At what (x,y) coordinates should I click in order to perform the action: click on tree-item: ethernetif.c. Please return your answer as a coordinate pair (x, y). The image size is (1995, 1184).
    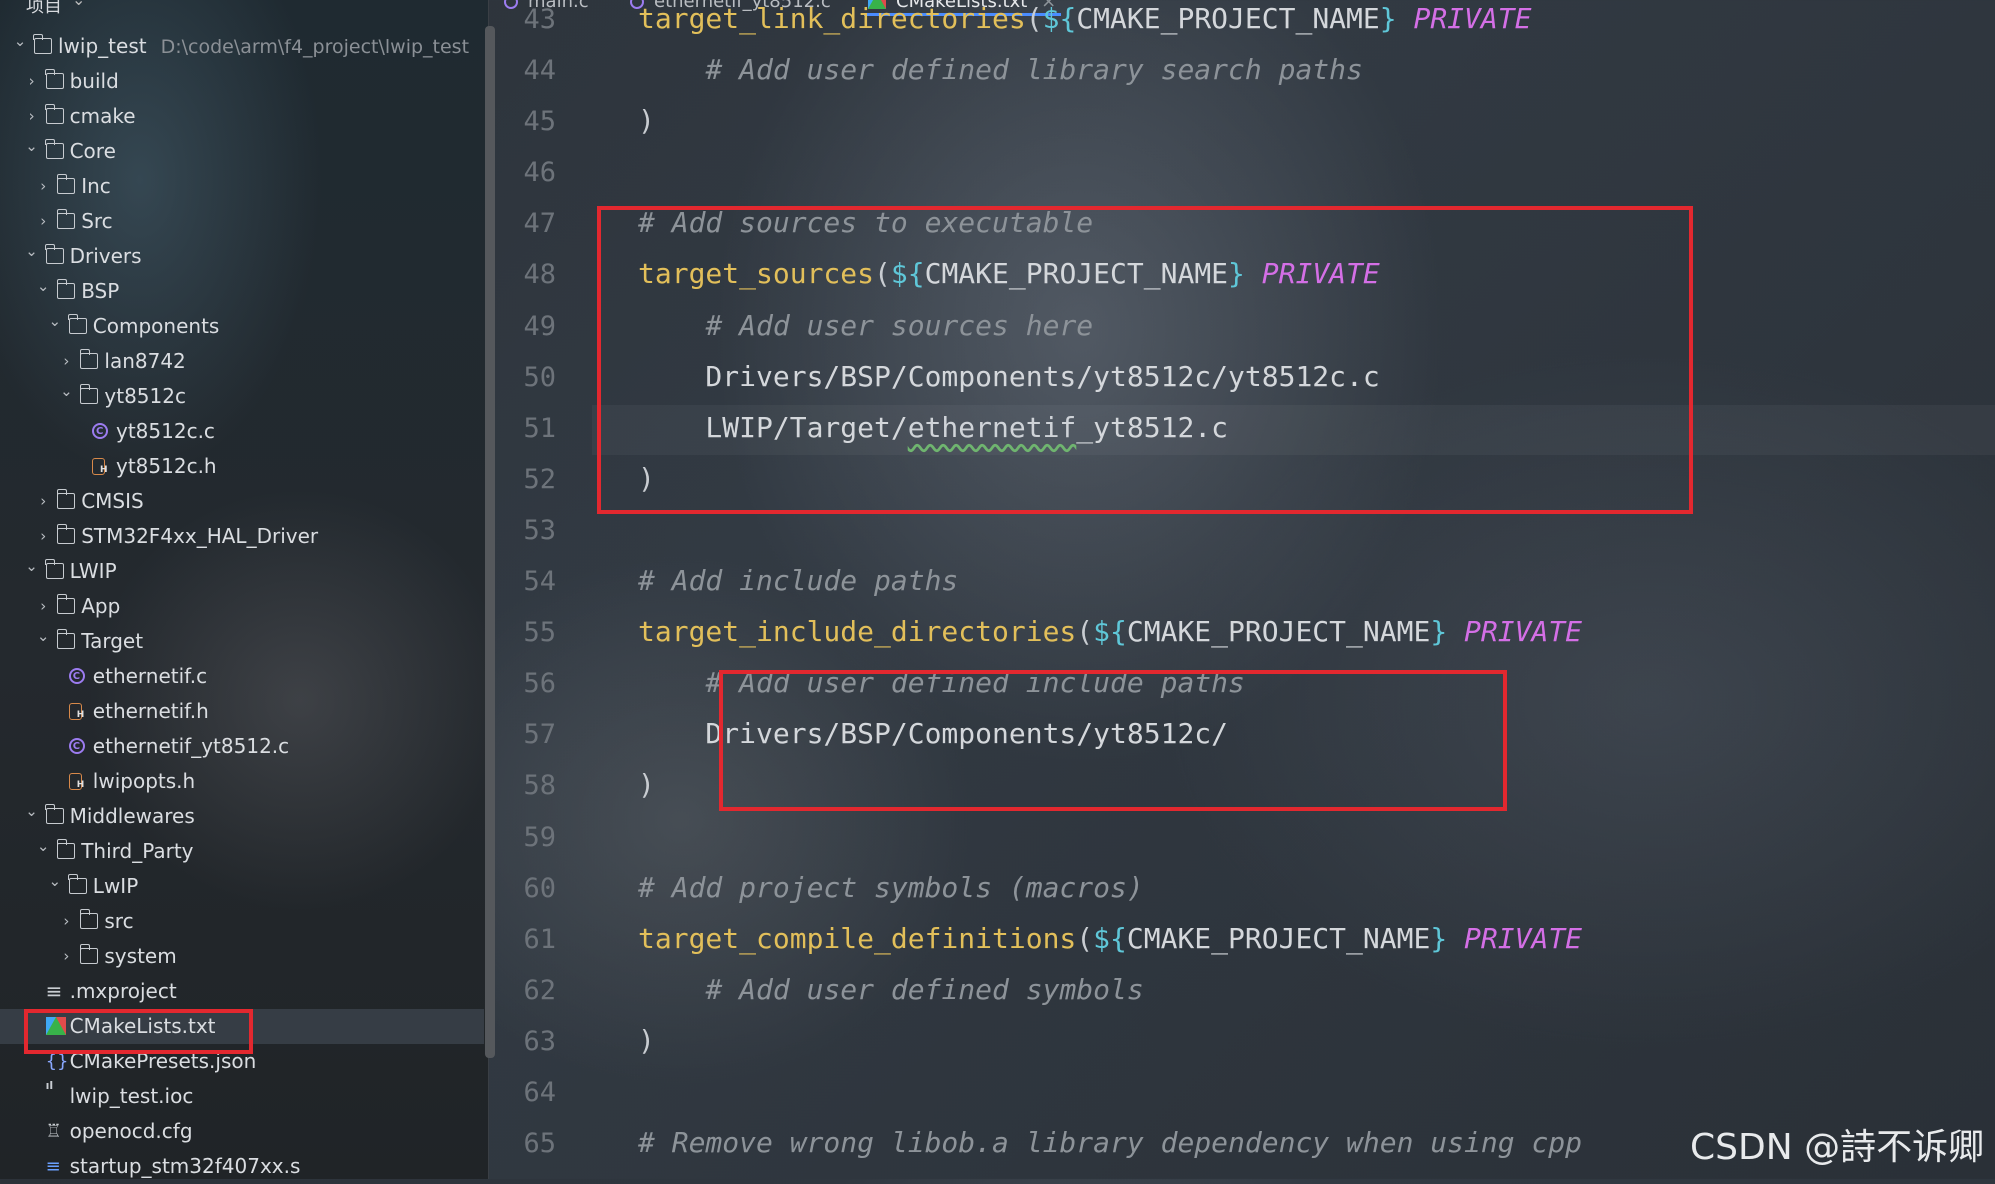
    Looking at the image, I should click on (242, 676).